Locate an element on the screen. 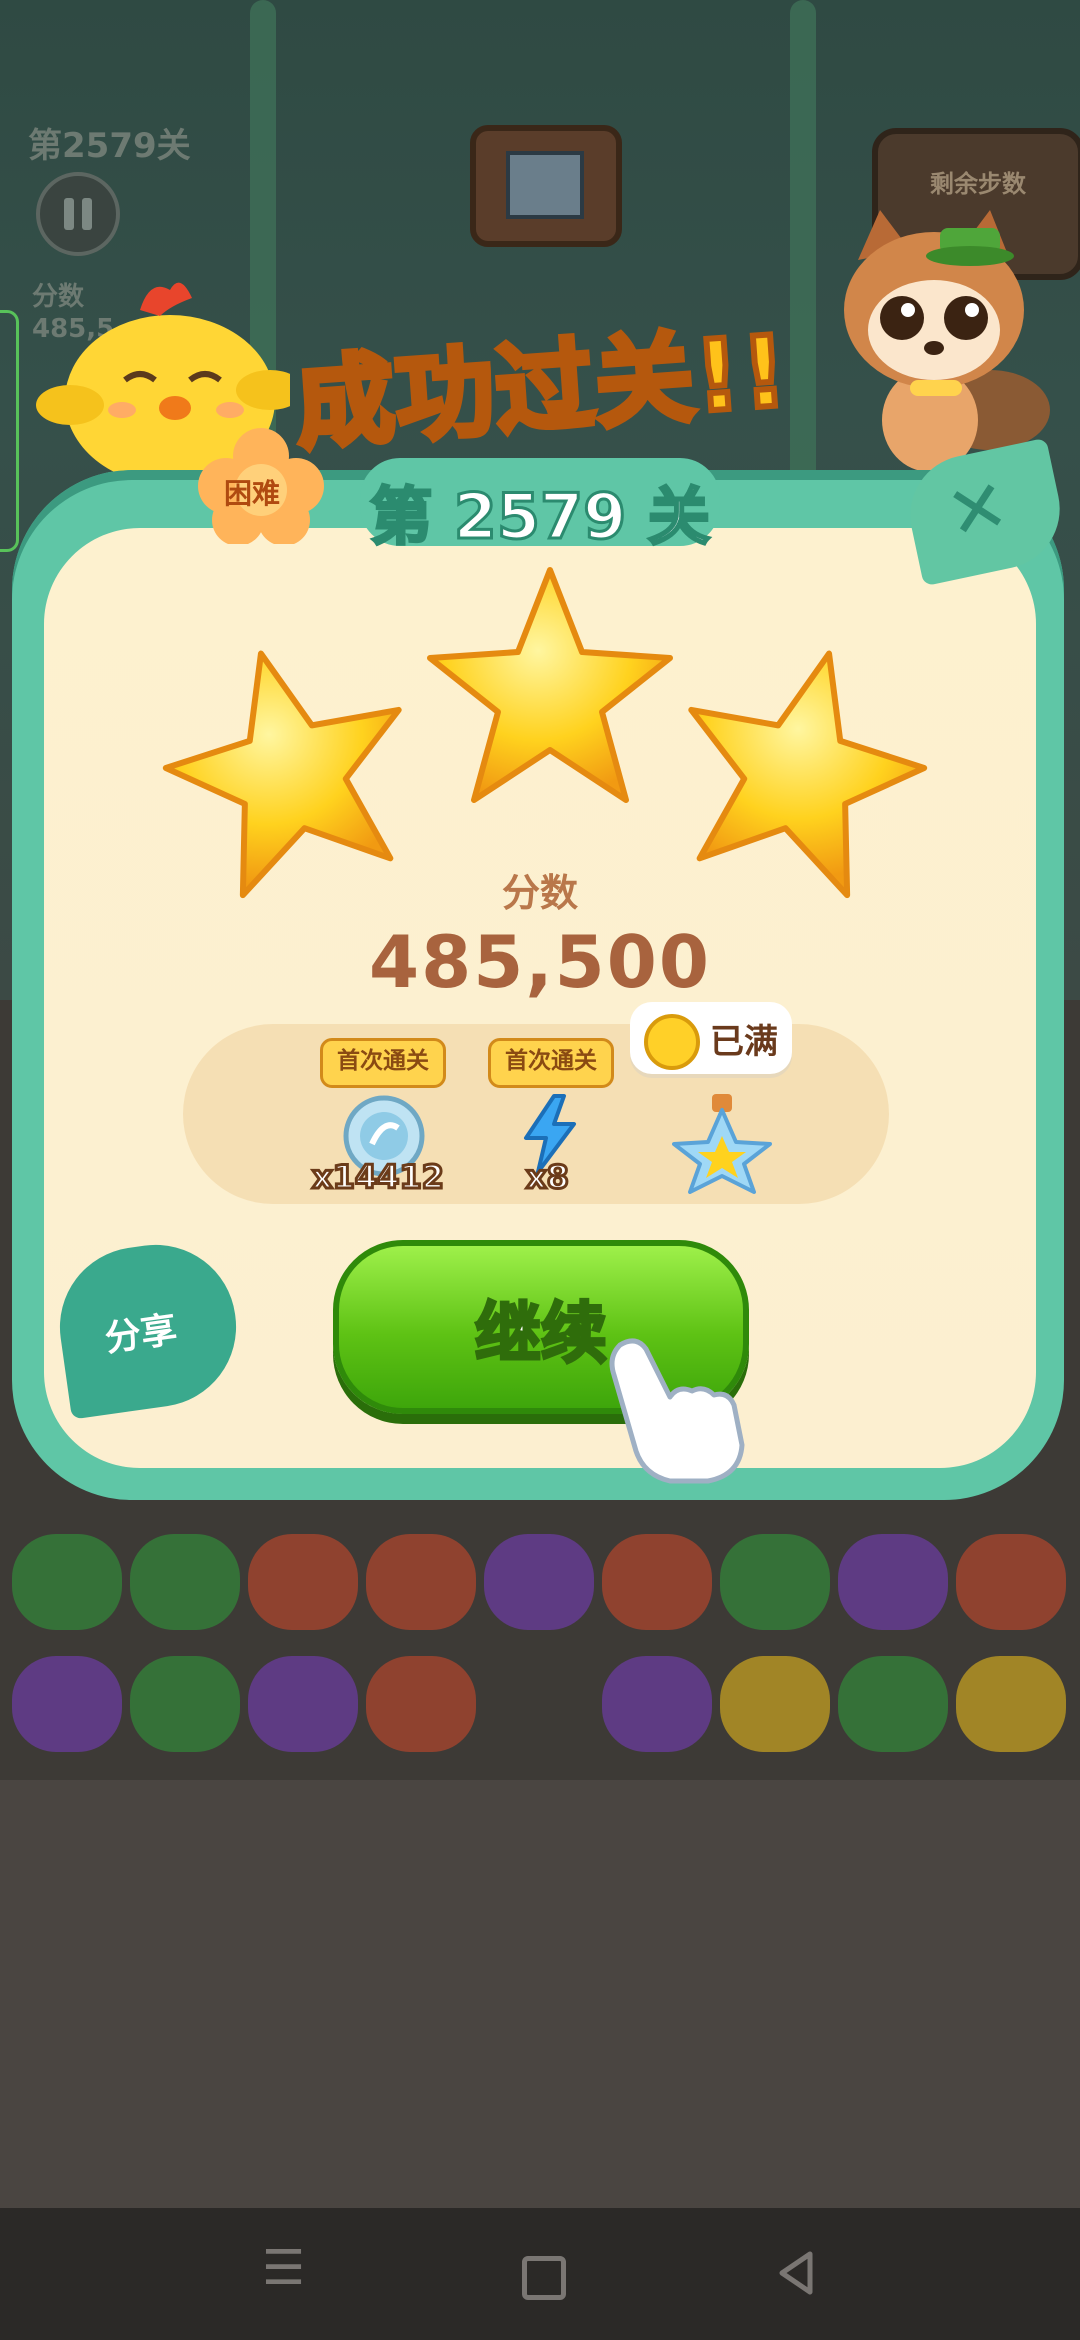 The width and height of the screenshot is (1080, 2340). full-bubble: 已满 is located at coordinates (711, 1038).